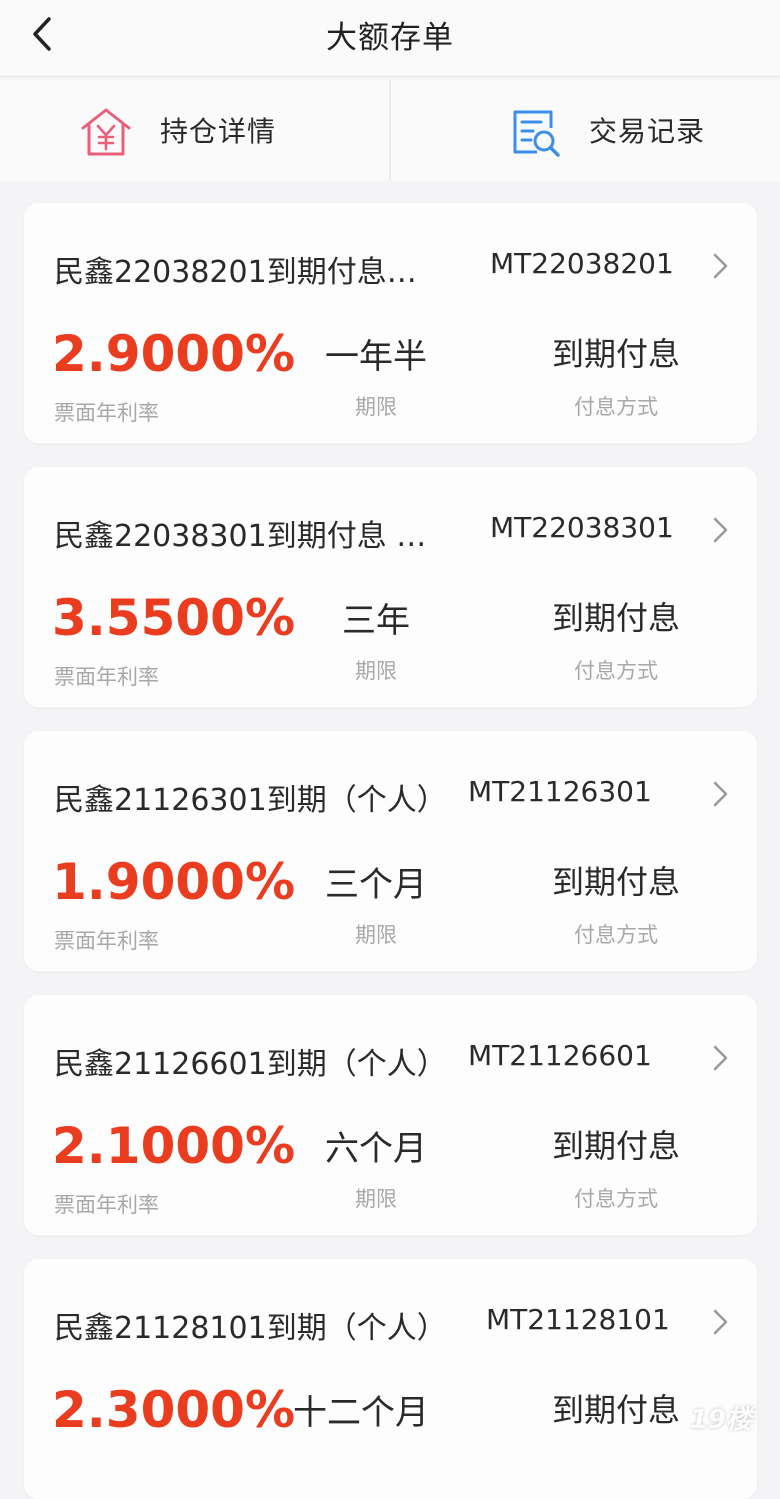  Describe the element at coordinates (174, 1146) in the screenshot. I see `interest-rate: 2.1000%` at that location.